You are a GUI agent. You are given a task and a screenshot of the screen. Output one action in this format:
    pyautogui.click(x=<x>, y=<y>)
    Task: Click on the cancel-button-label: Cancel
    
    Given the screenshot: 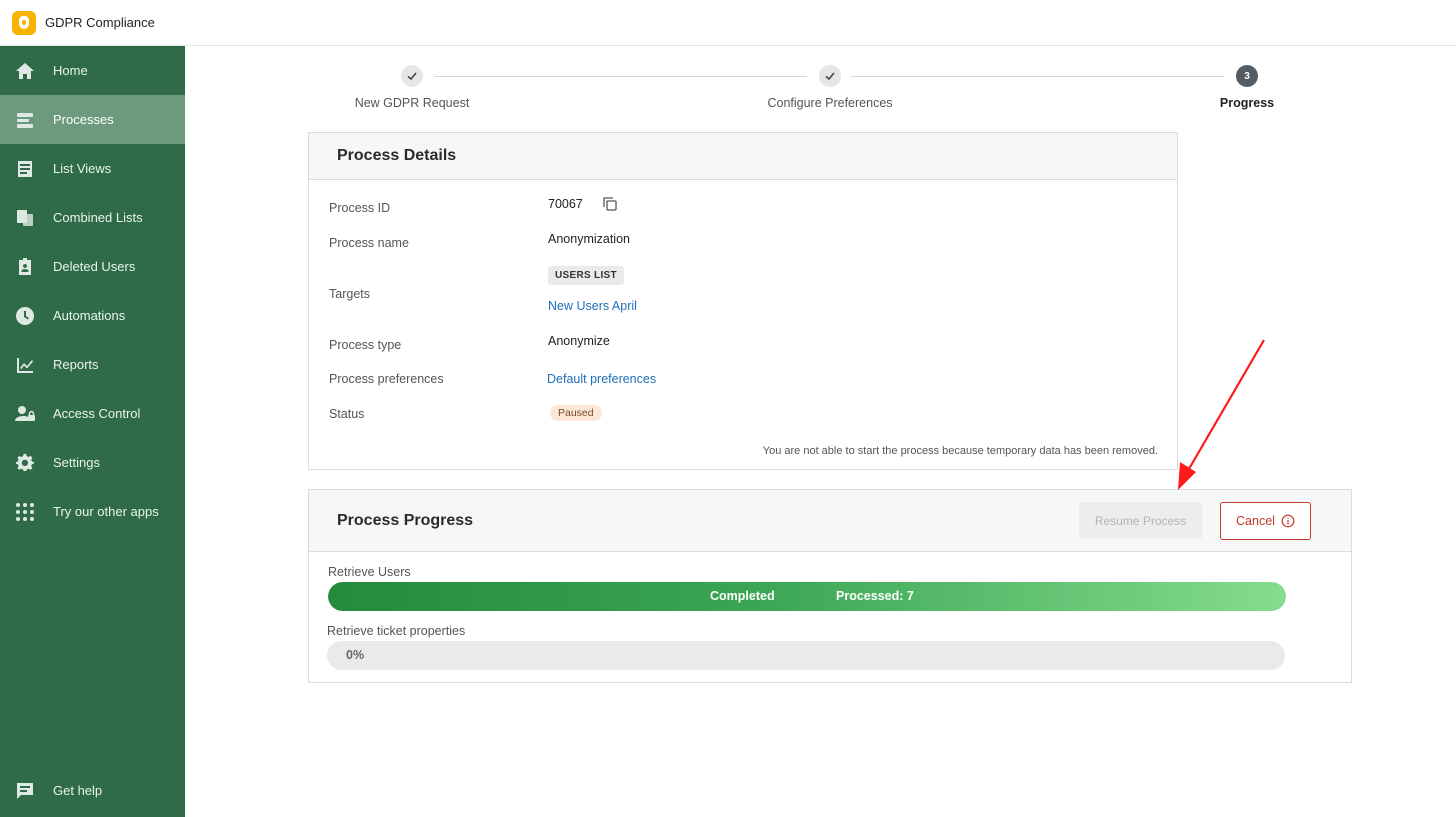 What is the action you would take?
    pyautogui.click(x=1255, y=521)
    